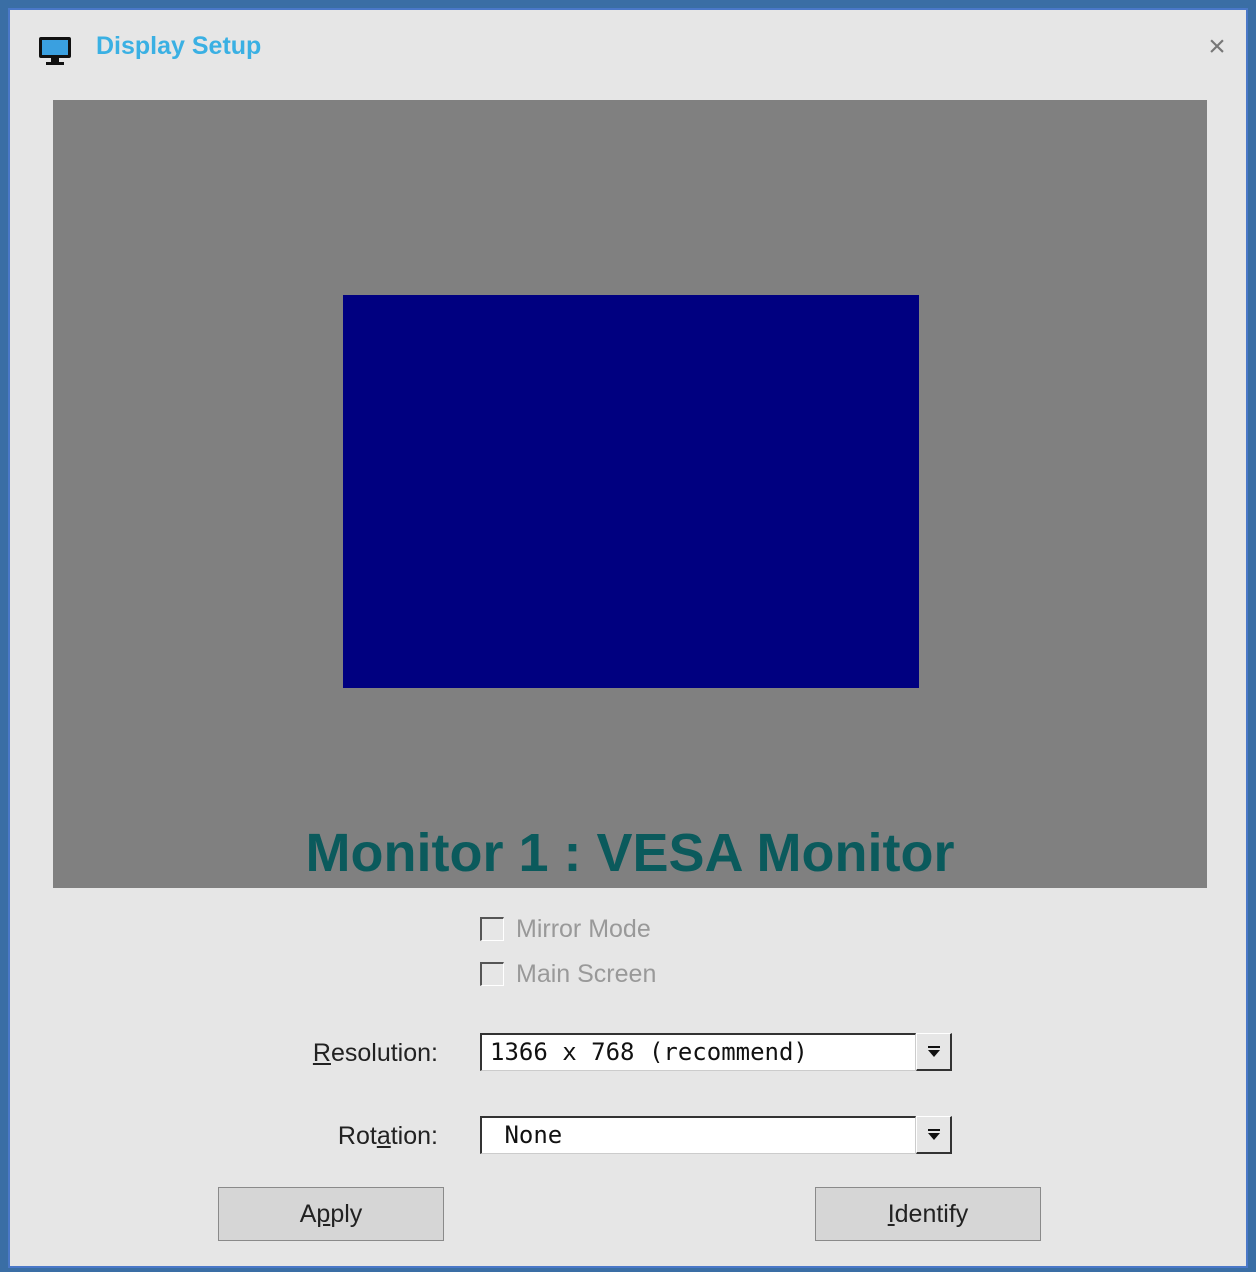 This screenshot has height=1272, width=1256. What do you see at coordinates (55, 51) in the screenshot?
I see `monitor-icon` at bounding box center [55, 51].